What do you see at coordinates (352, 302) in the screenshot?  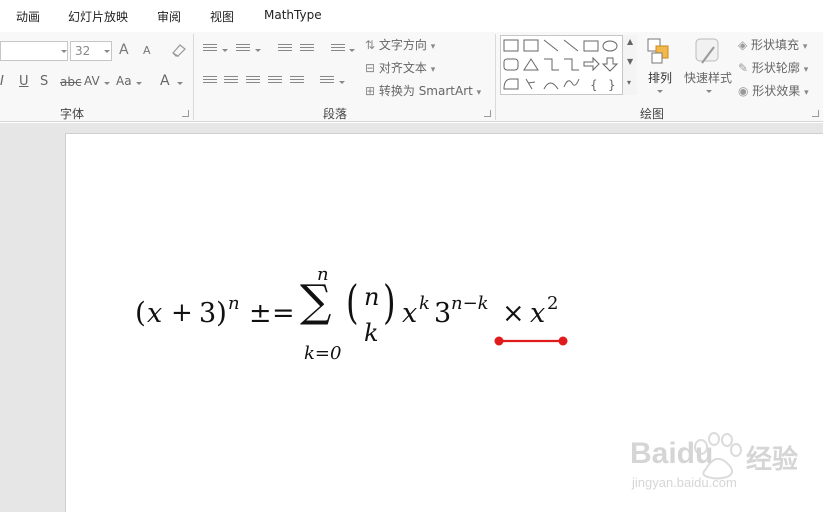 I see `eq-binom-open: (` at bounding box center [352, 302].